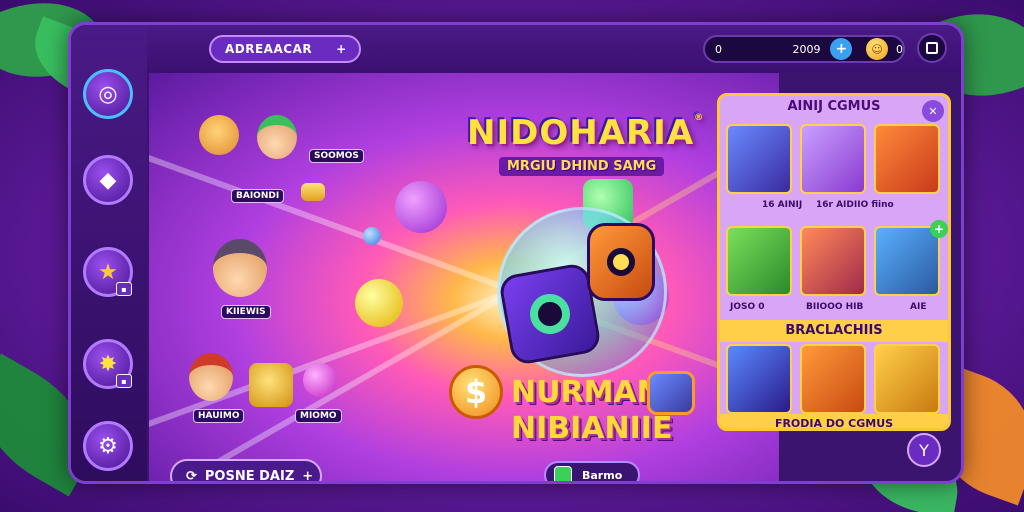 Image resolution: width=1024 pixels, height=512 pixels. I want to click on currency-amount: 2009, so click(806, 49).